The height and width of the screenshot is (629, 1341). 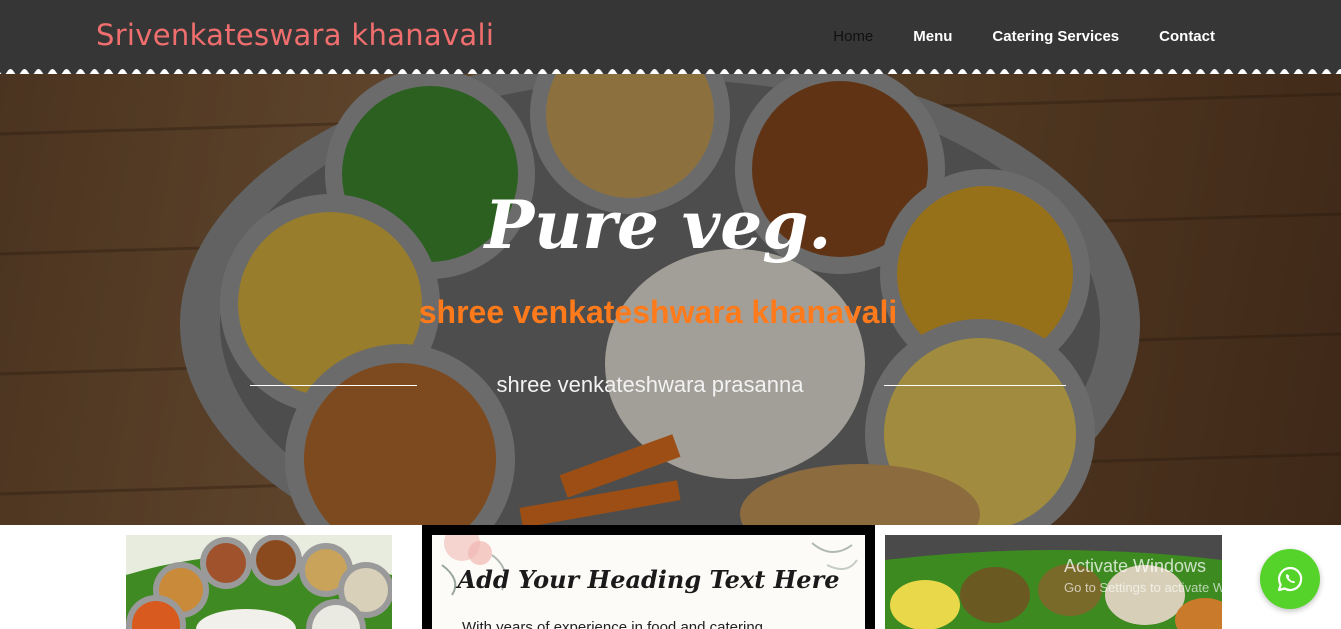 I want to click on os-activation-title: Activate Windows, so click(x=1135, y=566).